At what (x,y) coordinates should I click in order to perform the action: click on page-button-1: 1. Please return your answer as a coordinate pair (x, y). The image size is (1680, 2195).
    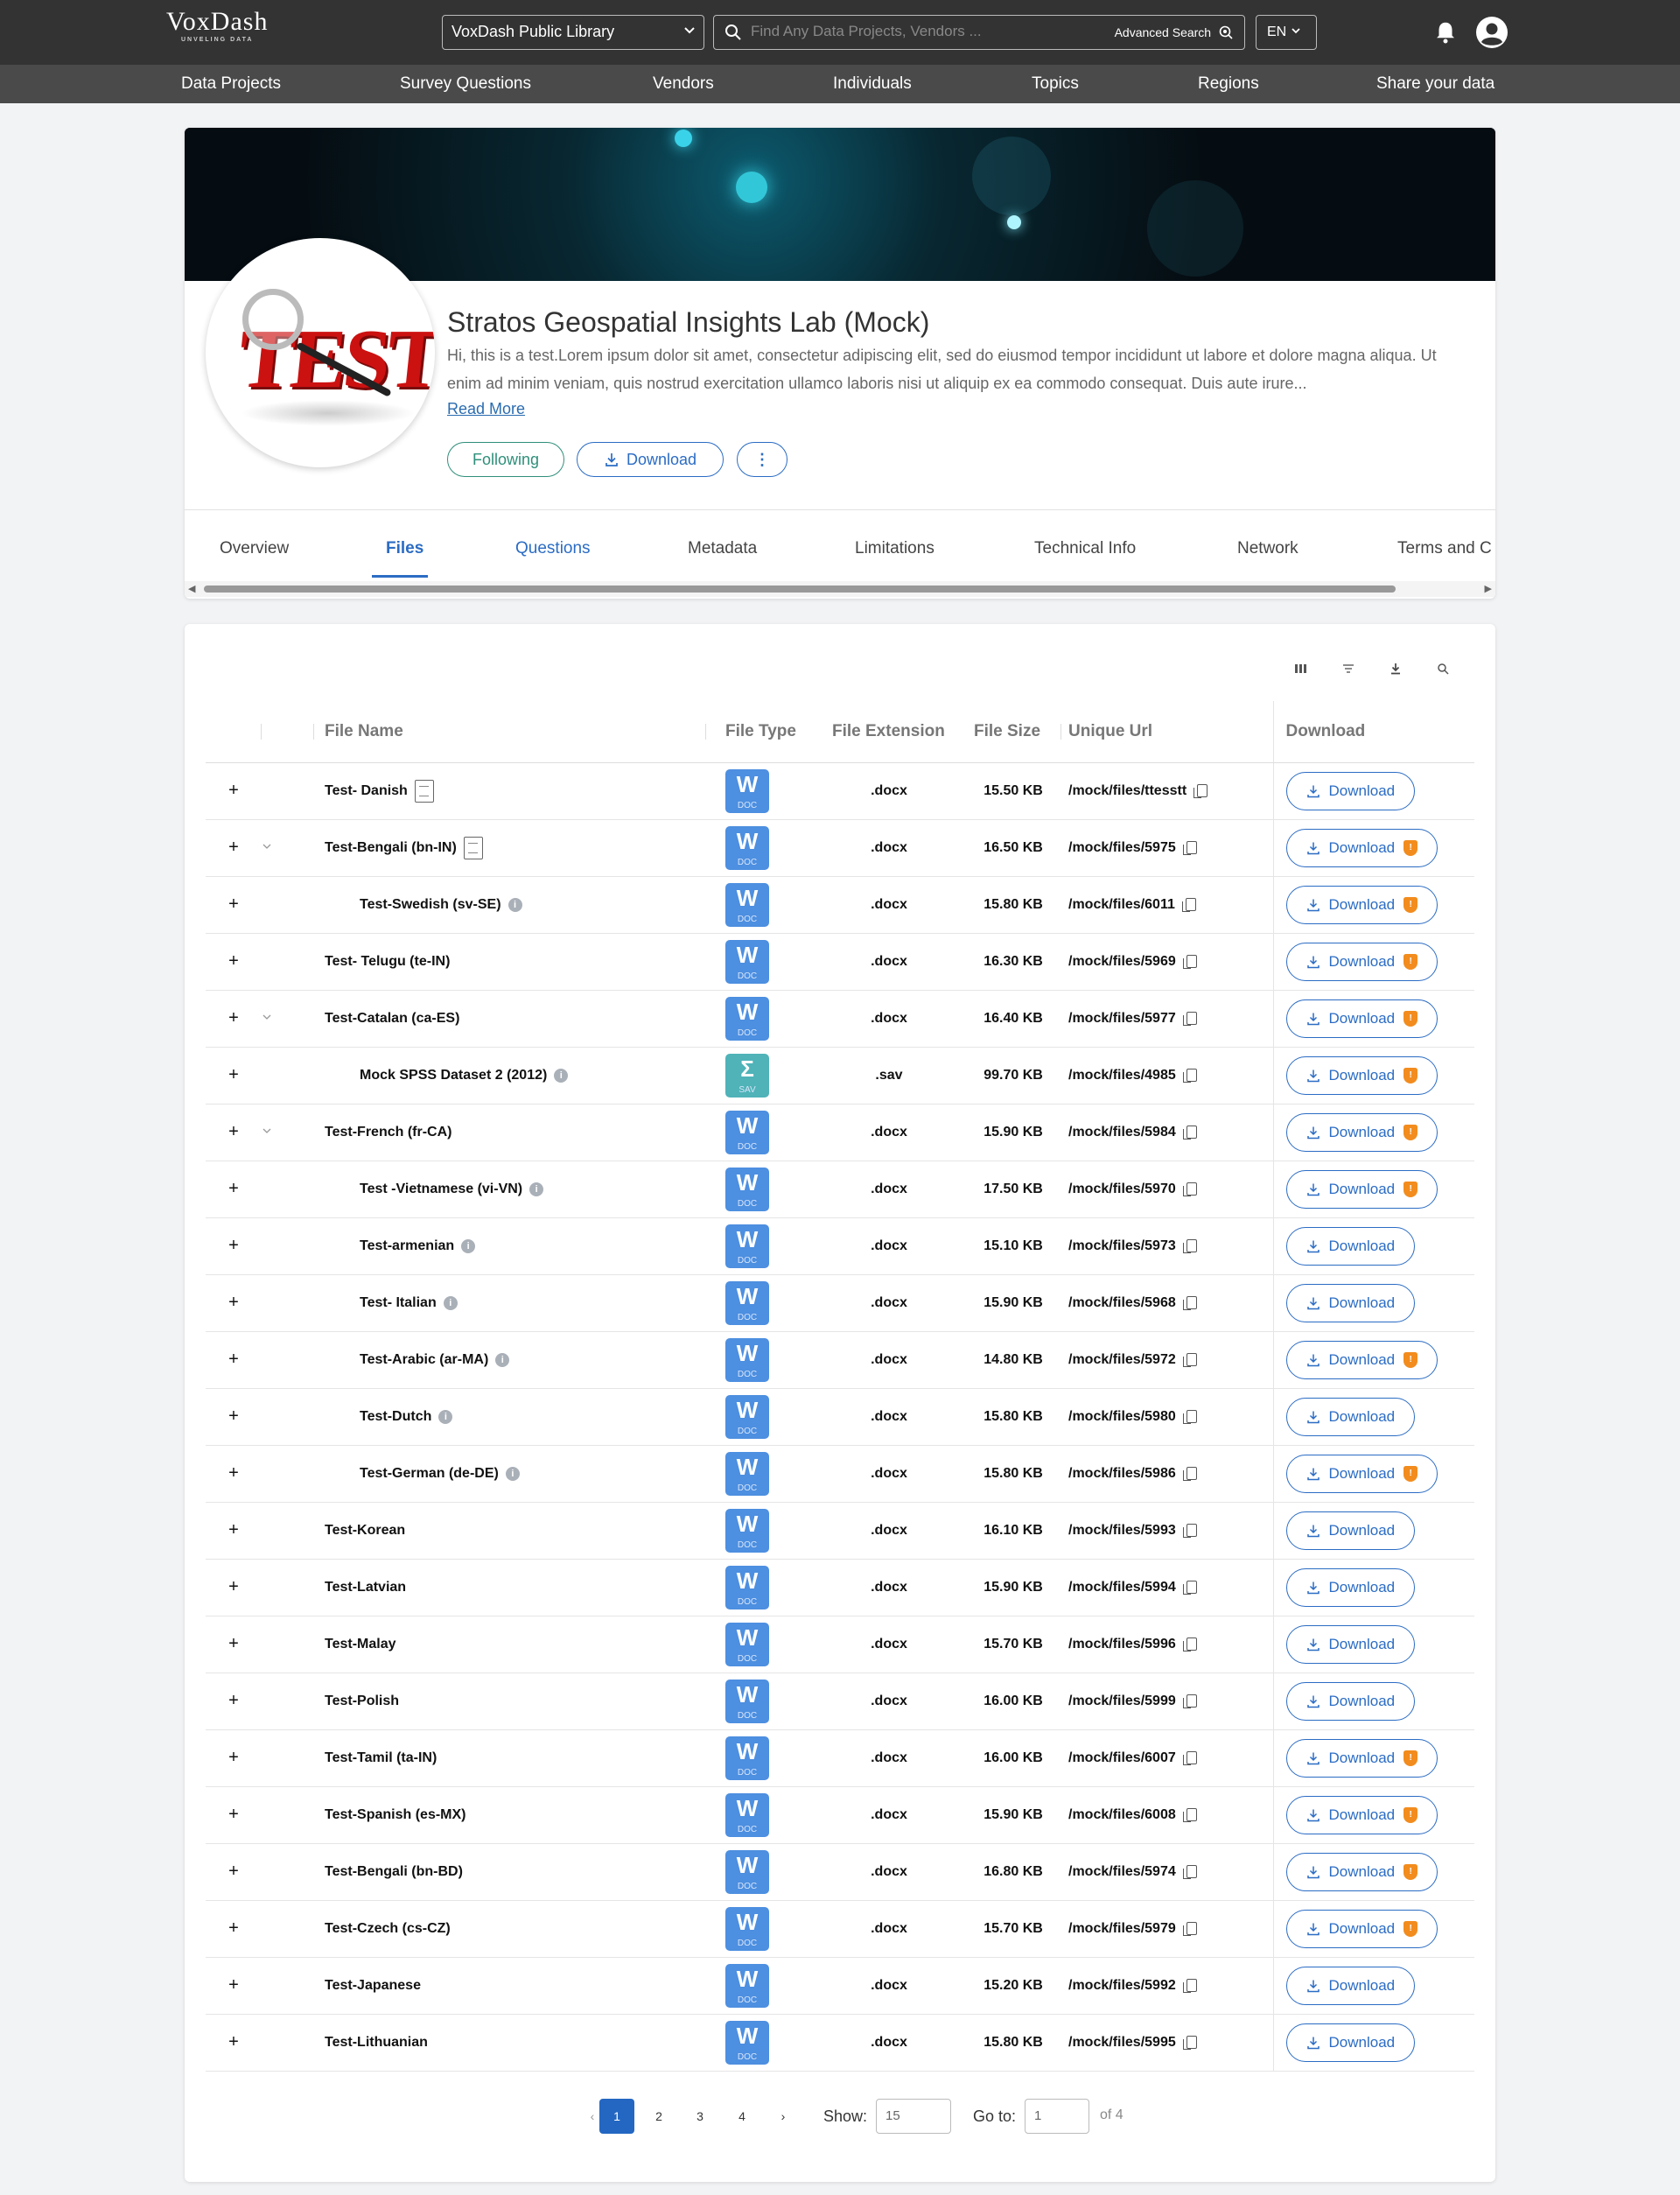
    Looking at the image, I should click on (616, 2116).